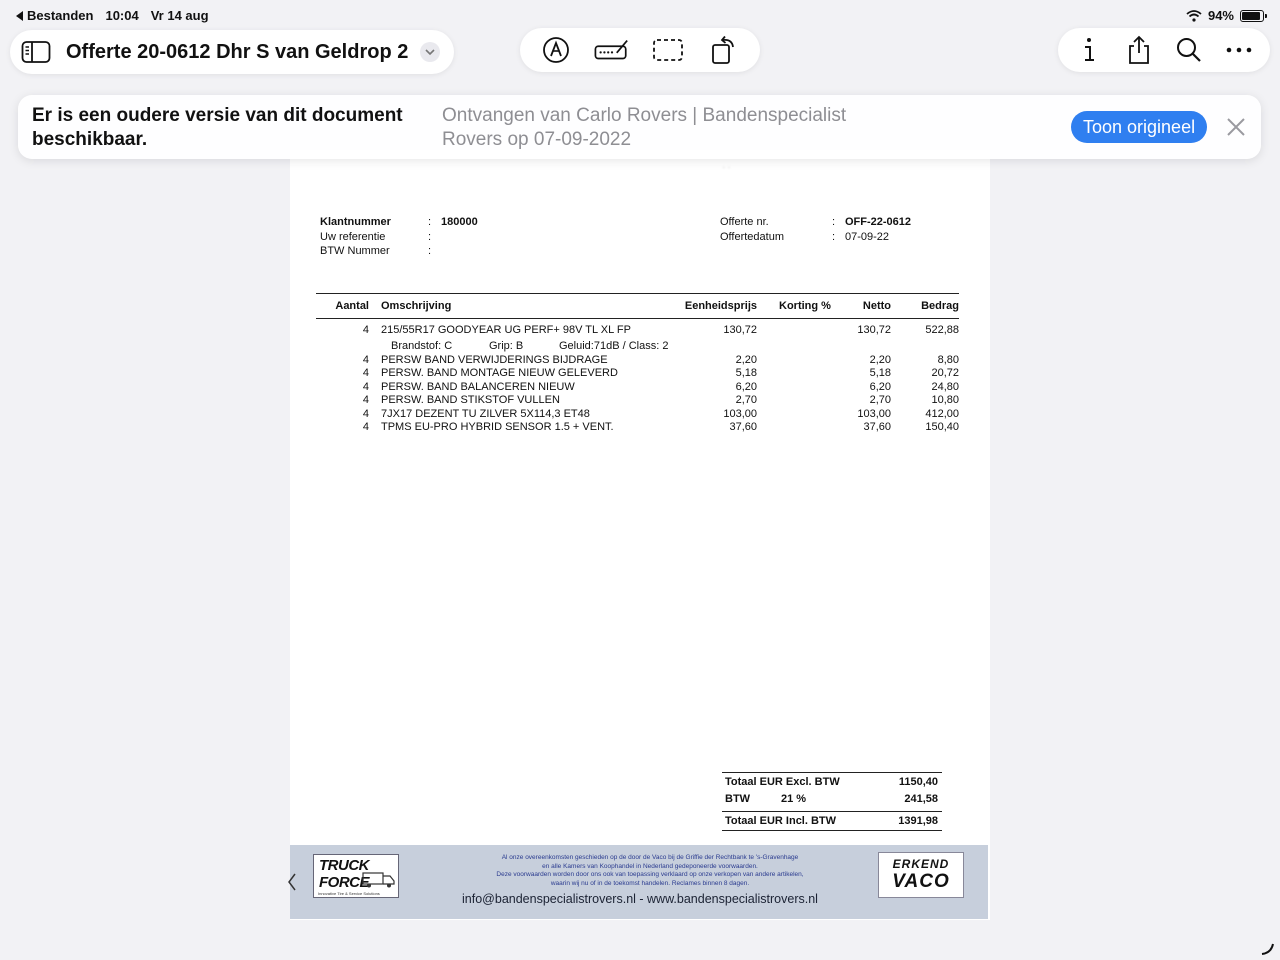 The image size is (1280, 960). I want to click on info-button, so click(1089, 50).